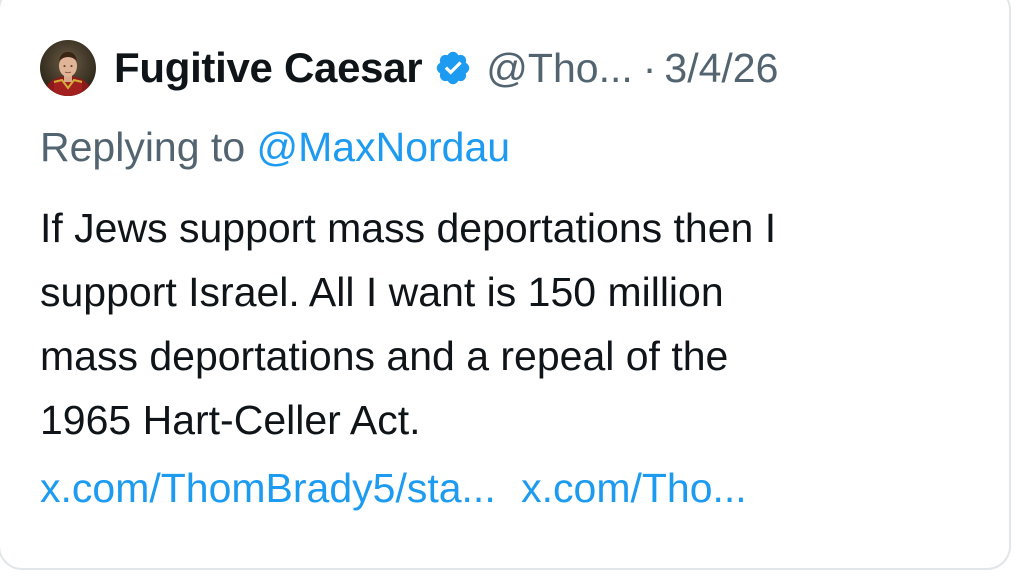 The height and width of the screenshot is (581, 1020). What do you see at coordinates (384, 147) in the screenshot?
I see `reply-handle-link: @MaxNordau` at bounding box center [384, 147].